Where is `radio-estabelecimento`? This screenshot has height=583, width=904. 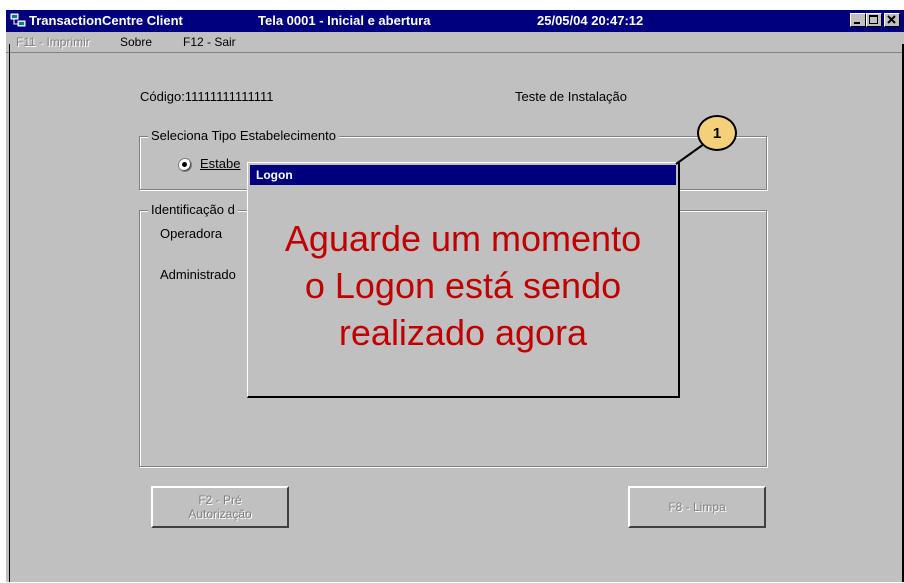 radio-estabelecimento is located at coordinates (185, 165).